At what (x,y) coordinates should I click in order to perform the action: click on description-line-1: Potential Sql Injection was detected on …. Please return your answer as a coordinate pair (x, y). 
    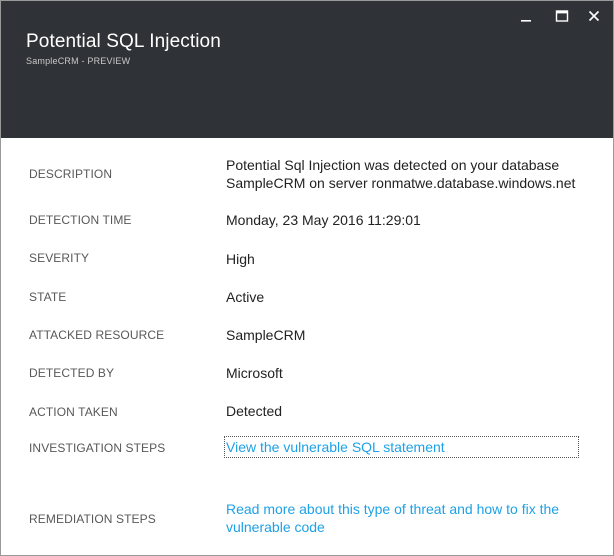
    Looking at the image, I should click on (393, 165).